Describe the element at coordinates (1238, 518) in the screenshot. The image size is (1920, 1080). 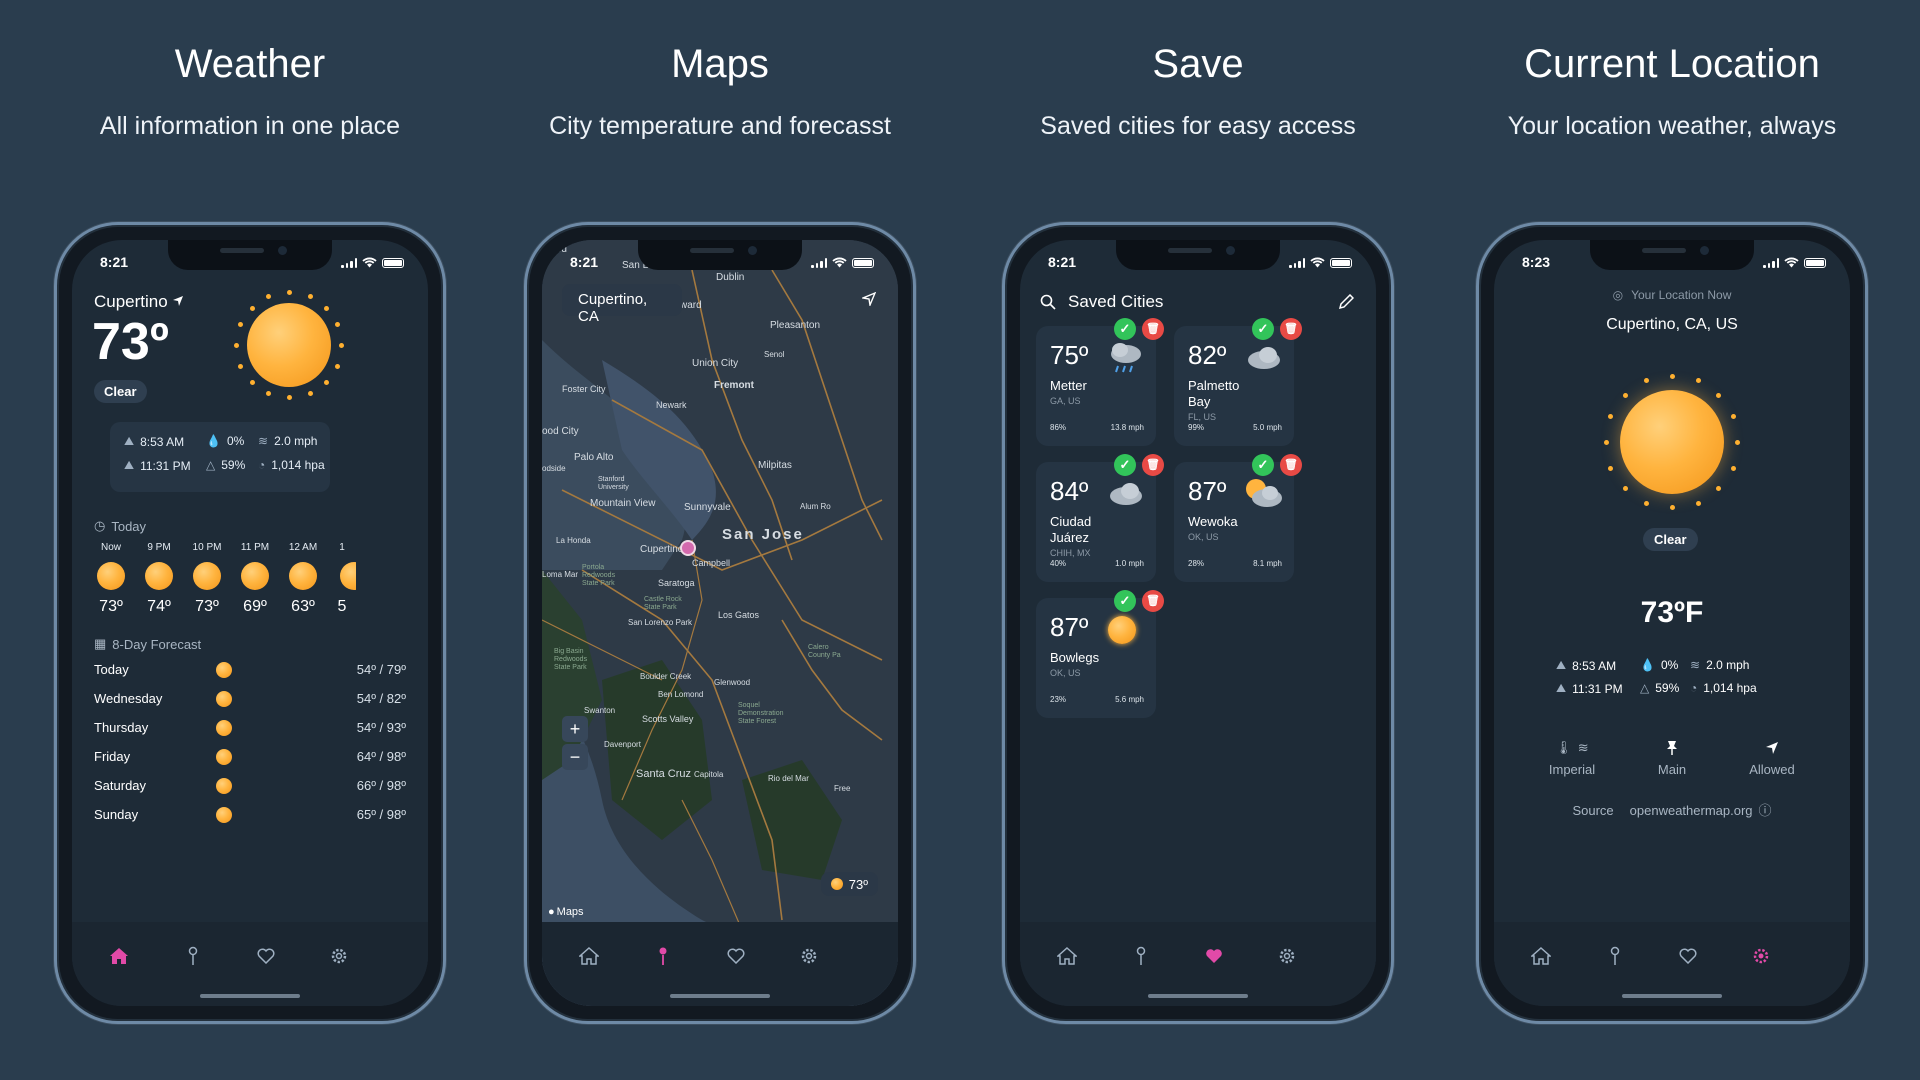
I see `city-card: ✓ 🗑 87º Wewoka OK, US 28% 8.1 mph` at that location.